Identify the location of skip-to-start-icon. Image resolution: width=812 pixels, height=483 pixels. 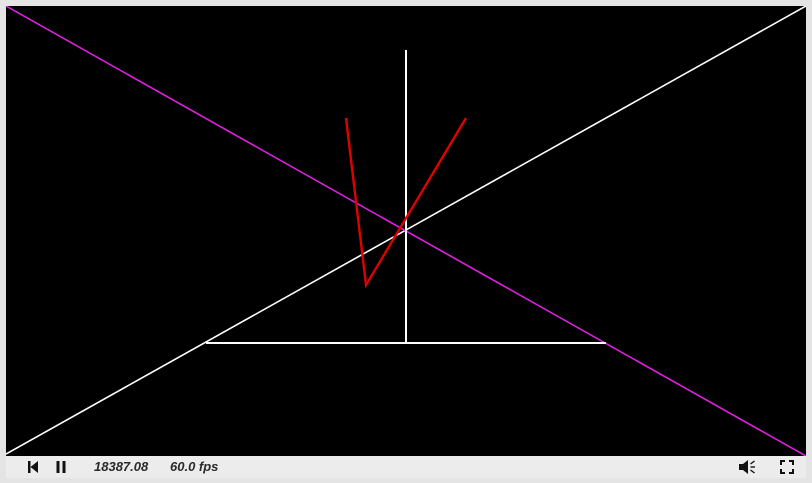
(33, 467).